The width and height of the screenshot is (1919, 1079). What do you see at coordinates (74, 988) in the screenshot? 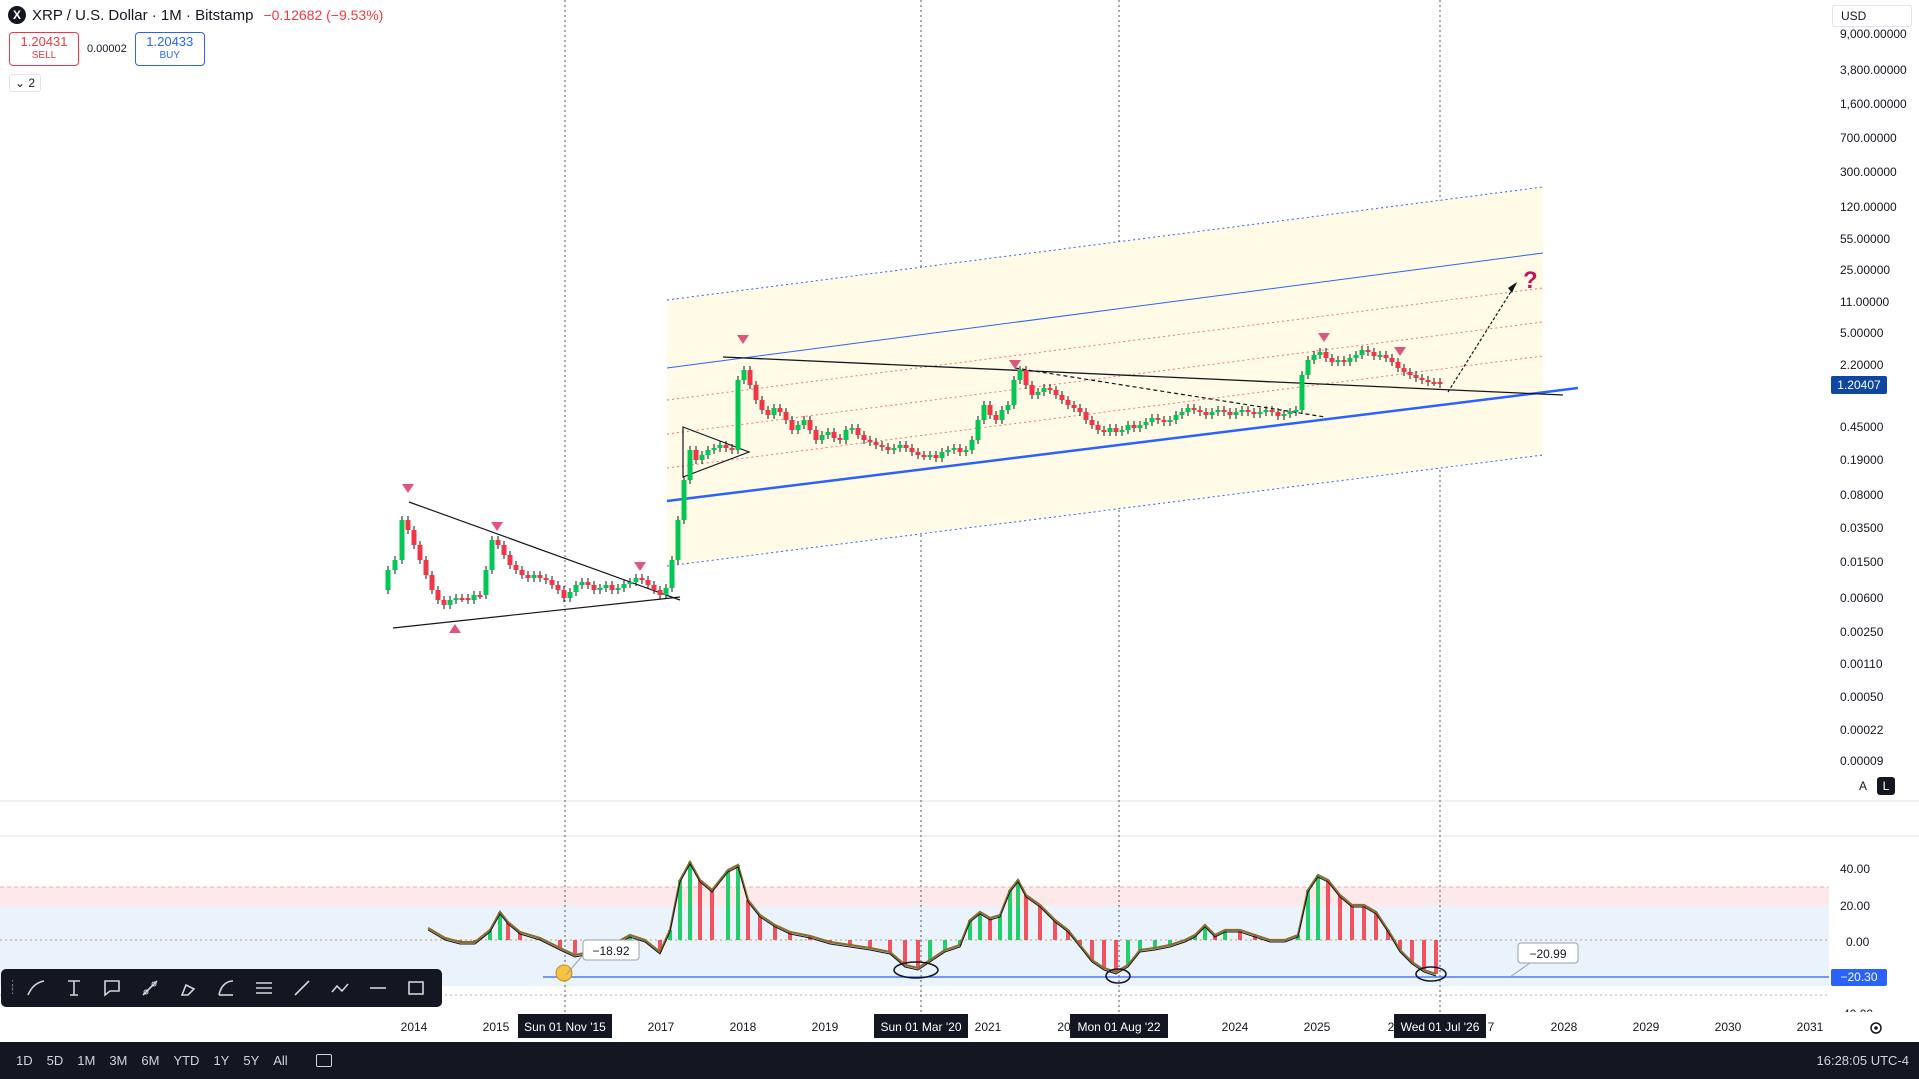
I see `text-icon` at bounding box center [74, 988].